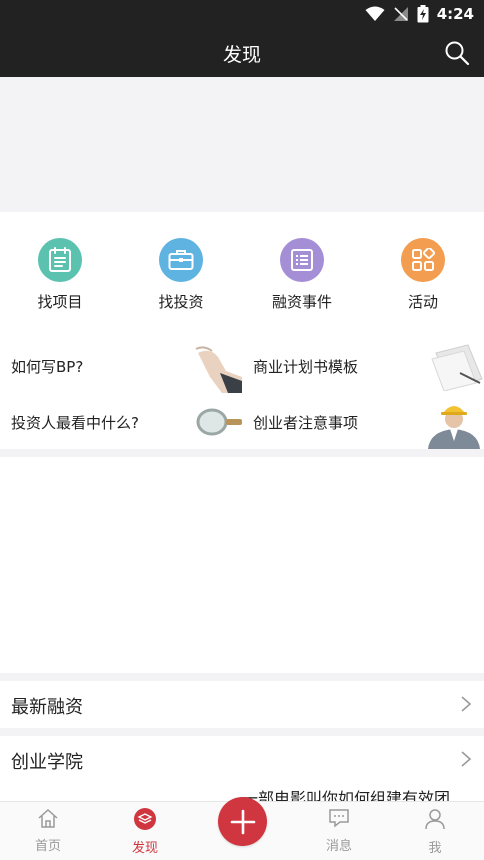 The image size is (484, 860). Describe the element at coordinates (423, 14) in the screenshot. I see `battery-charging-icon` at that location.